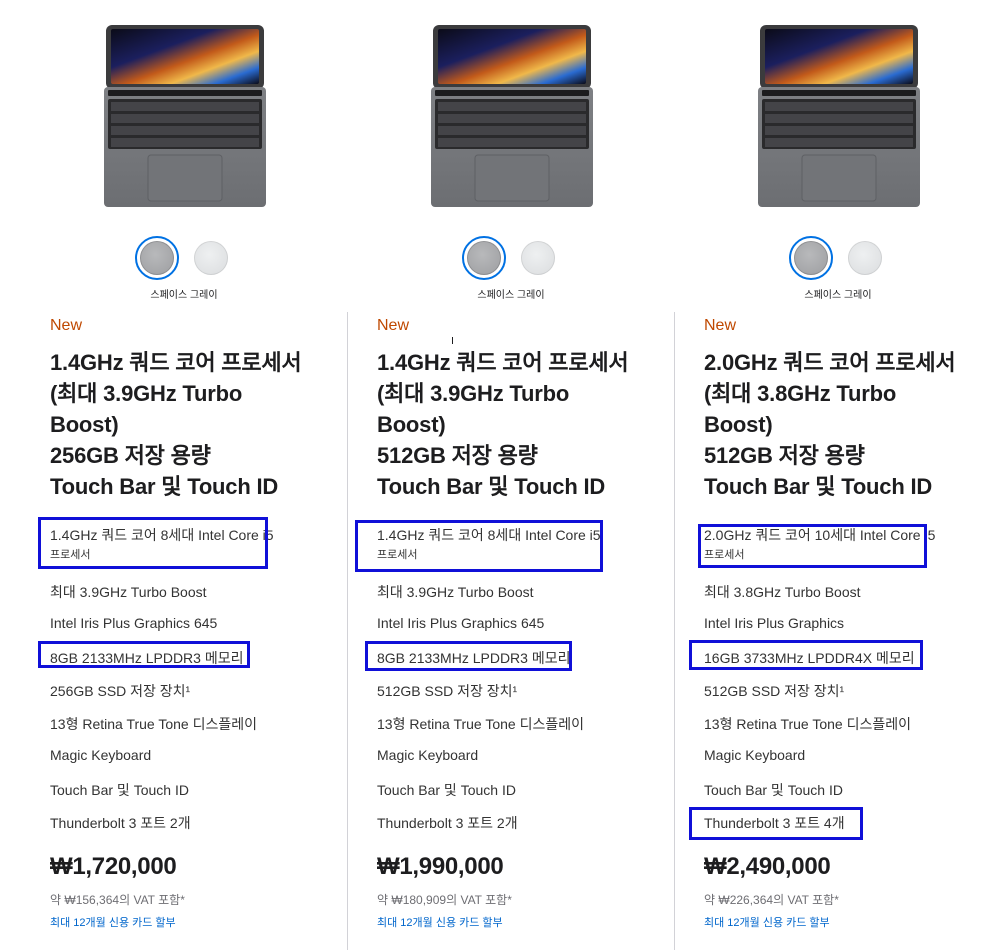  I want to click on title-line: 2.0GHz 쿼드 코어 프로세서, so click(830, 362).